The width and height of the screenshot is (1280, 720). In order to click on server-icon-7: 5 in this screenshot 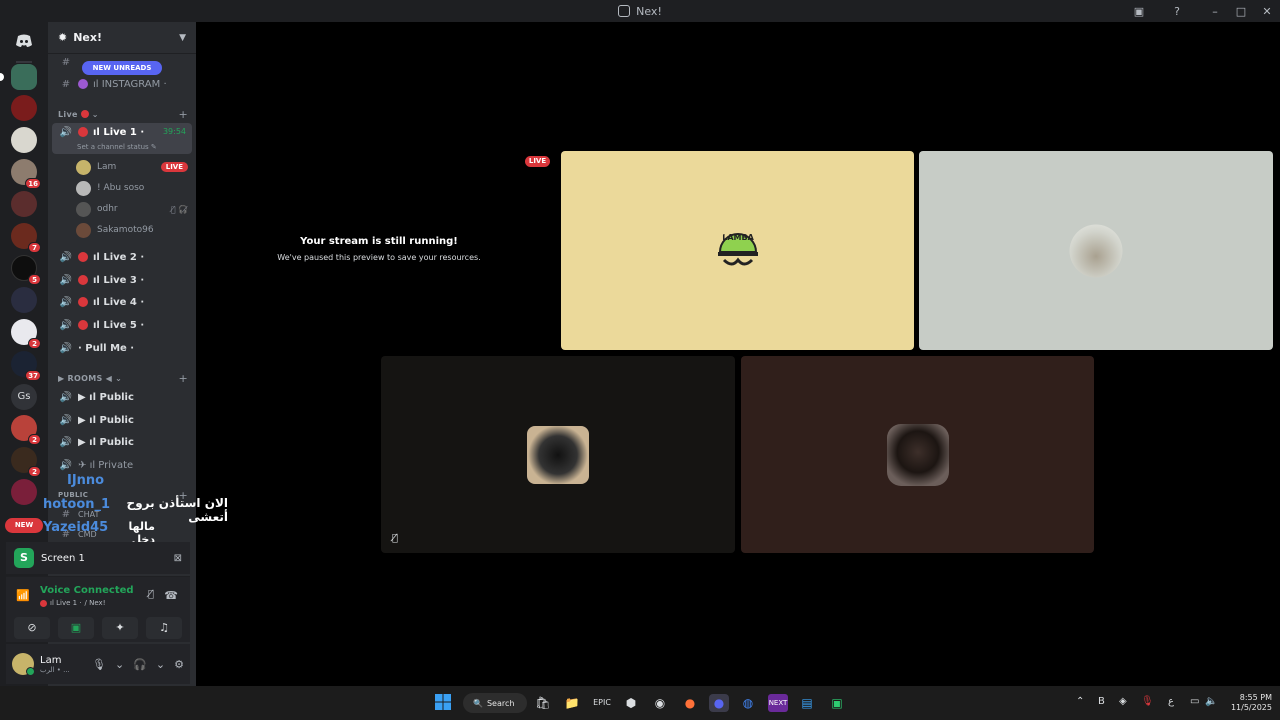, I will do `click(26, 270)`.